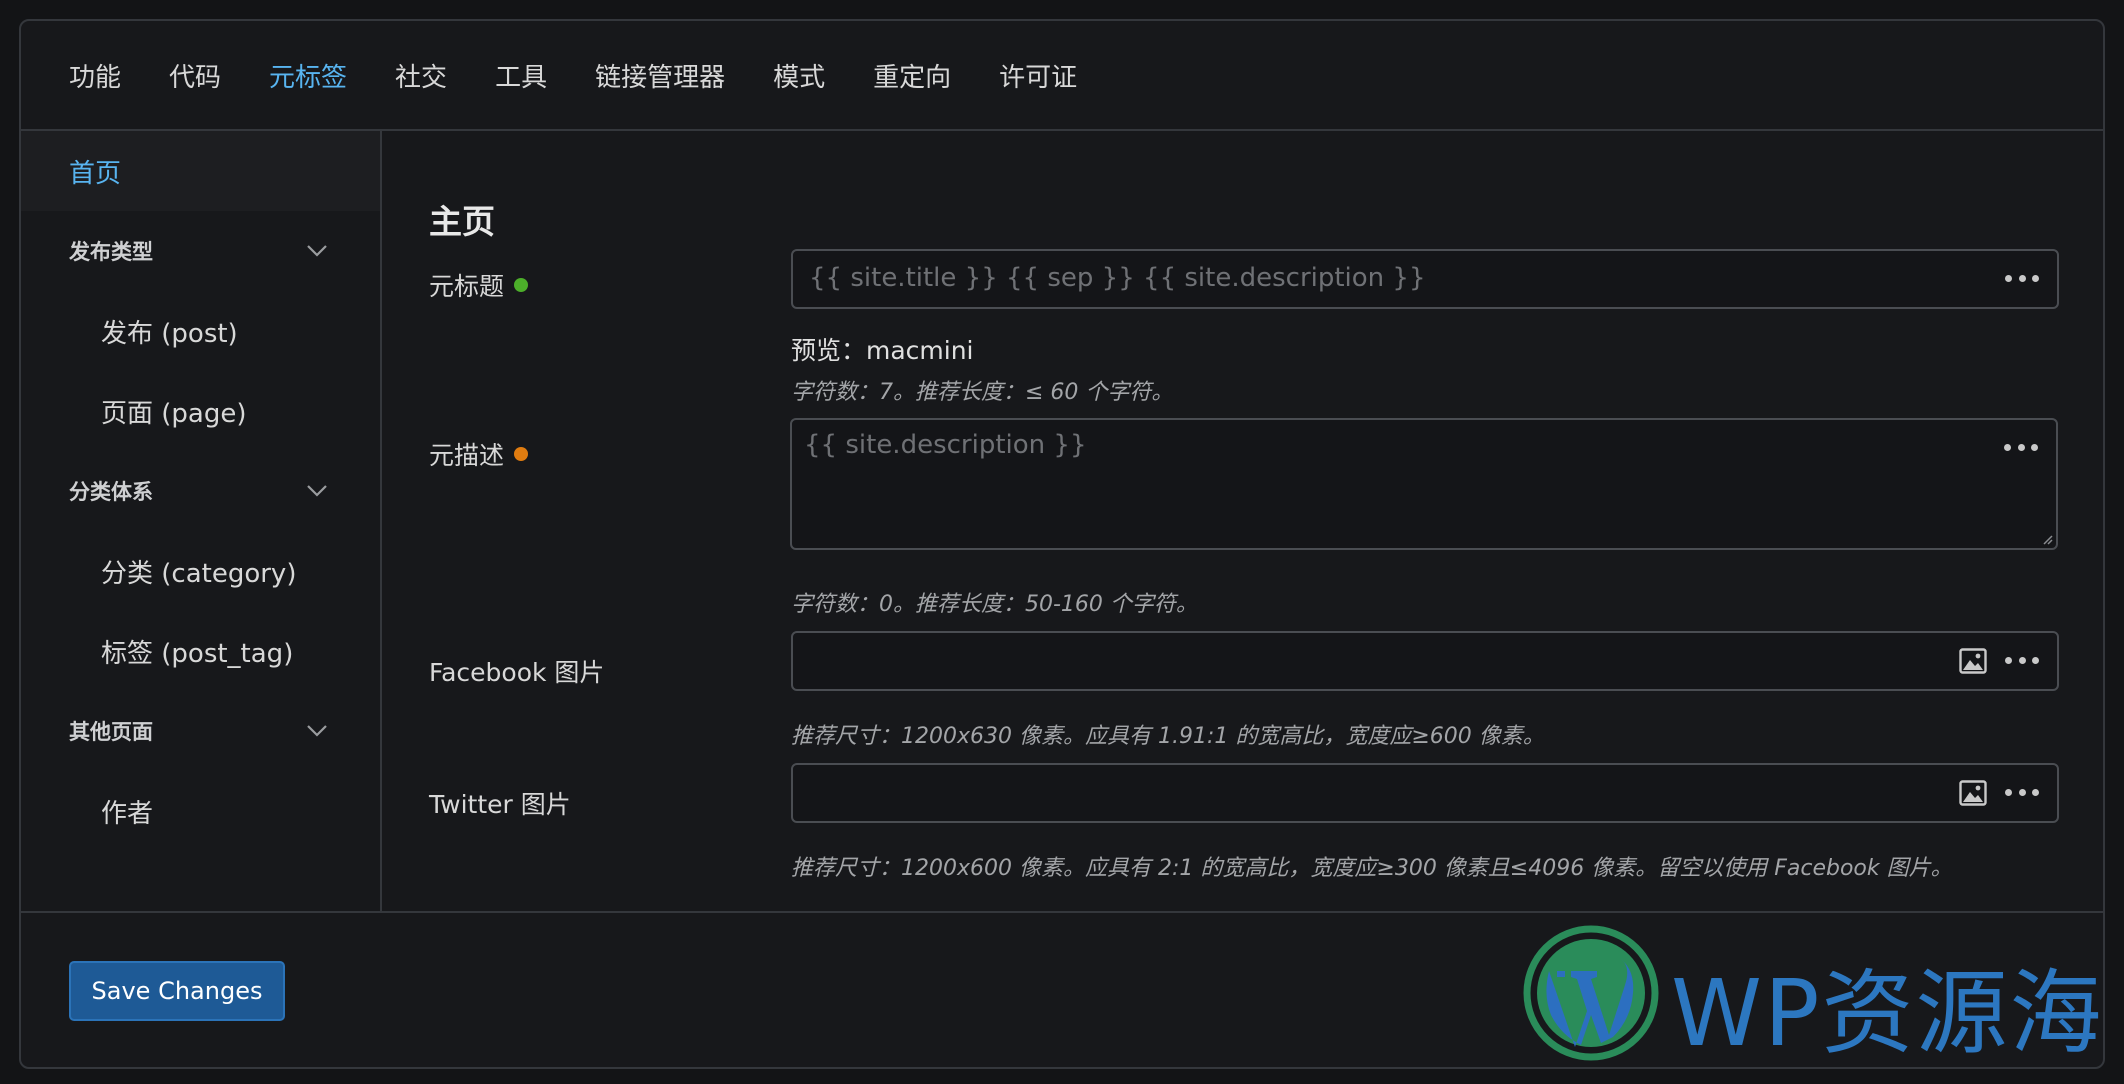  I want to click on twitter-image-label: Twitter 图片, so click(500, 803).